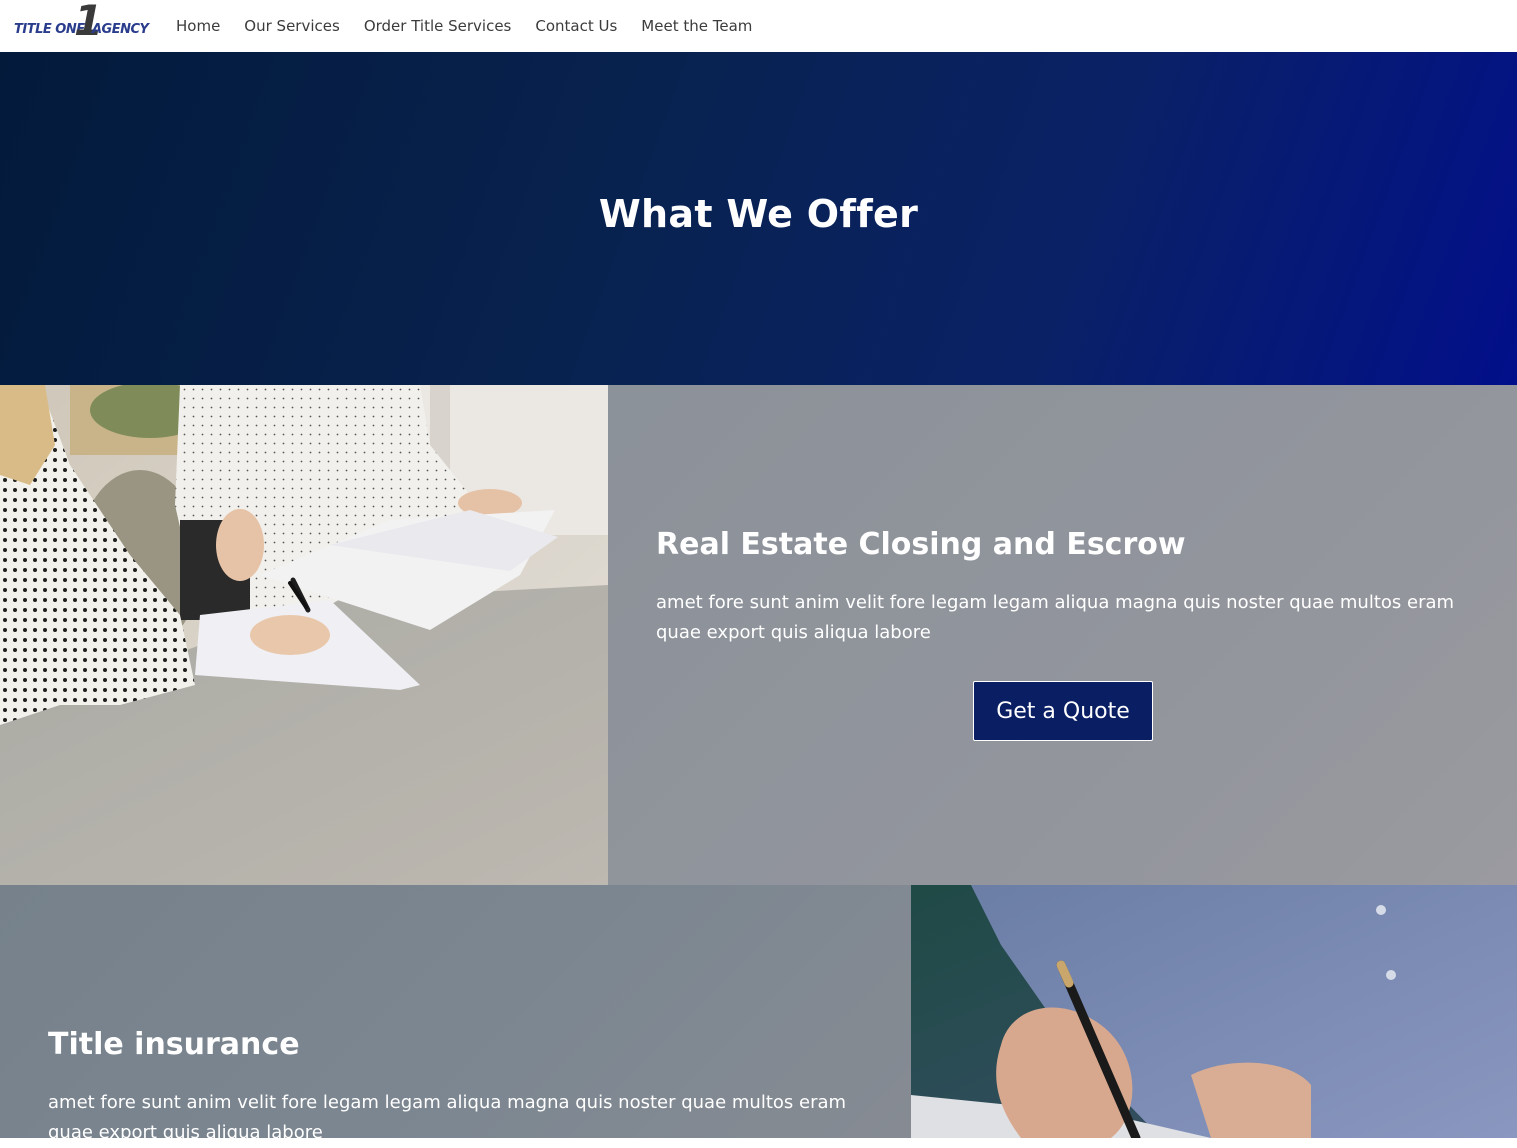 This screenshot has width=1517, height=1148. I want to click on nav-item-our-services: Our Services, so click(292, 26).